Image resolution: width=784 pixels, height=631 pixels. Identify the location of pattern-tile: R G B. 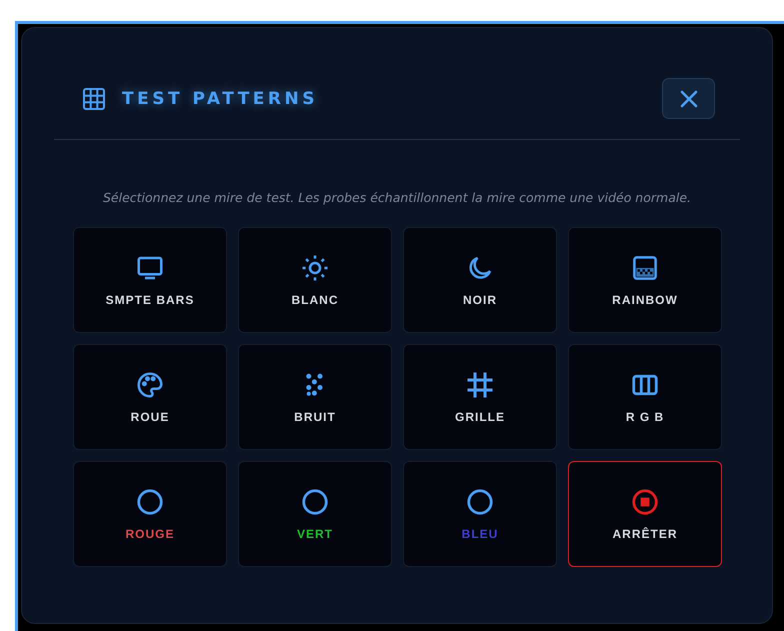
(645, 397).